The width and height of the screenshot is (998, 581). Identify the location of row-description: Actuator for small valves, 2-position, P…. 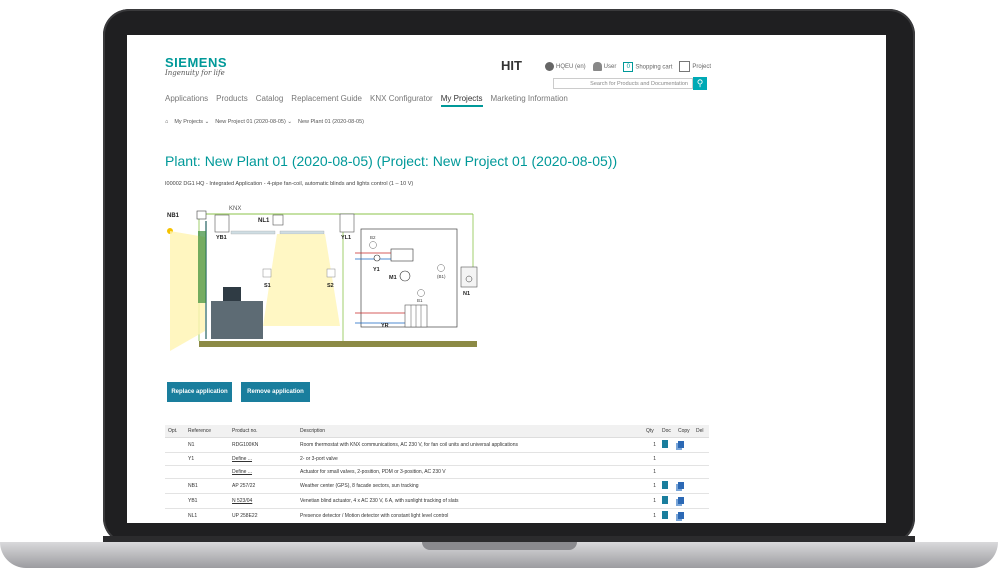
(470, 472).